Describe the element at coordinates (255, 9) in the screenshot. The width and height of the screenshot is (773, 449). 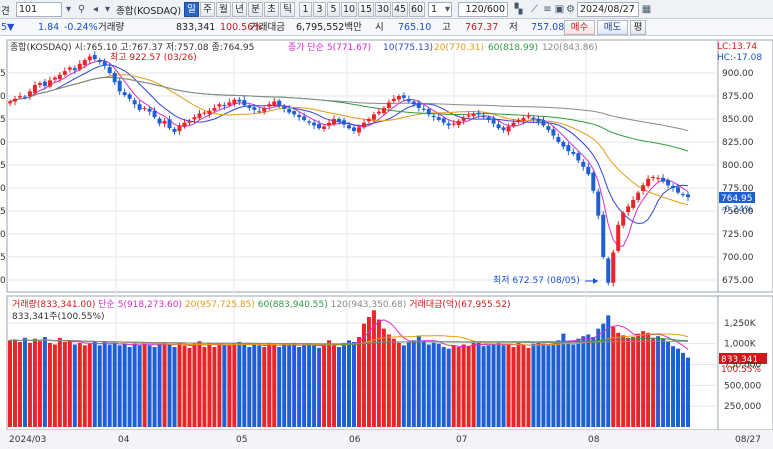
I see `period-minute-button: 분` at that location.